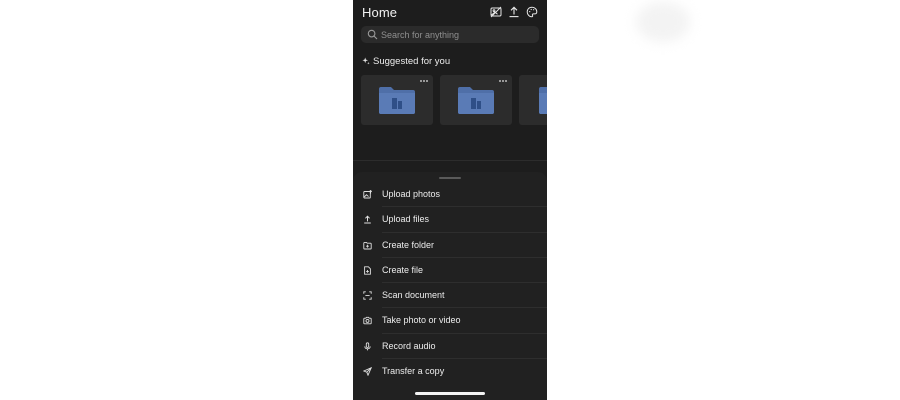  What do you see at coordinates (367, 372) in the screenshot?
I see `send-icon` at bounding box center [367, 372].